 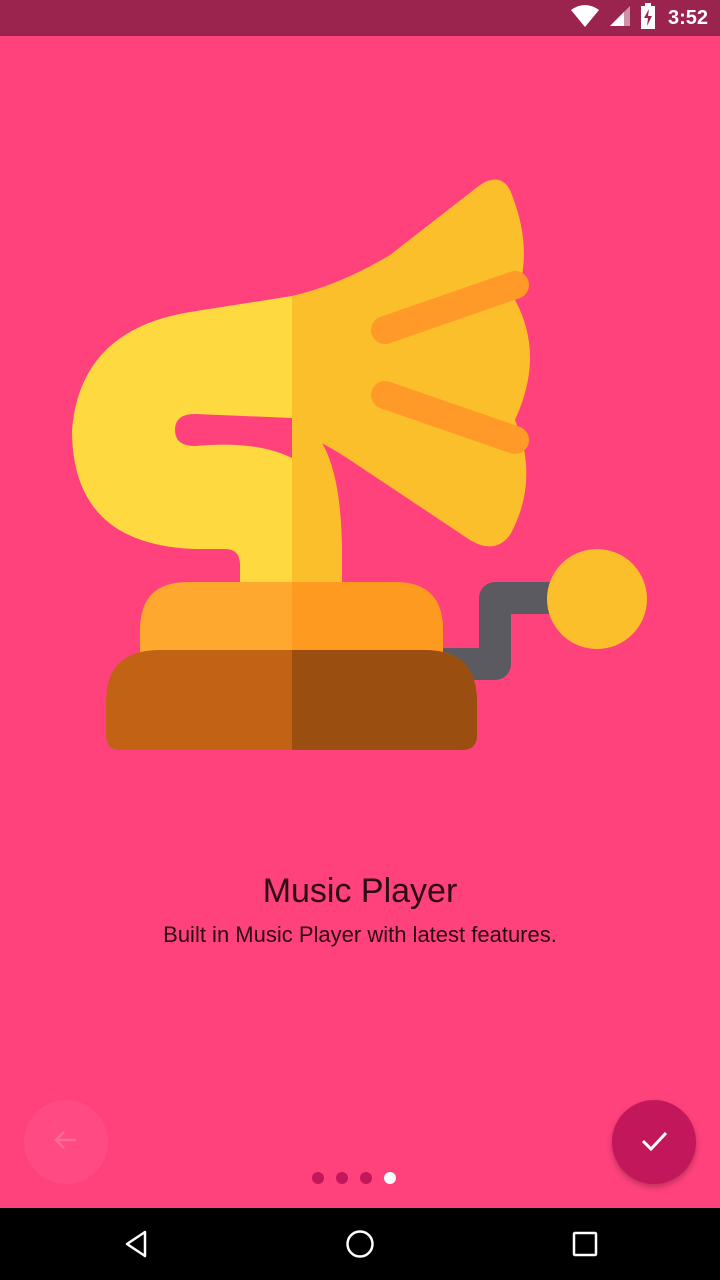 I want to click on done-button, so click(x=654, y=1142).